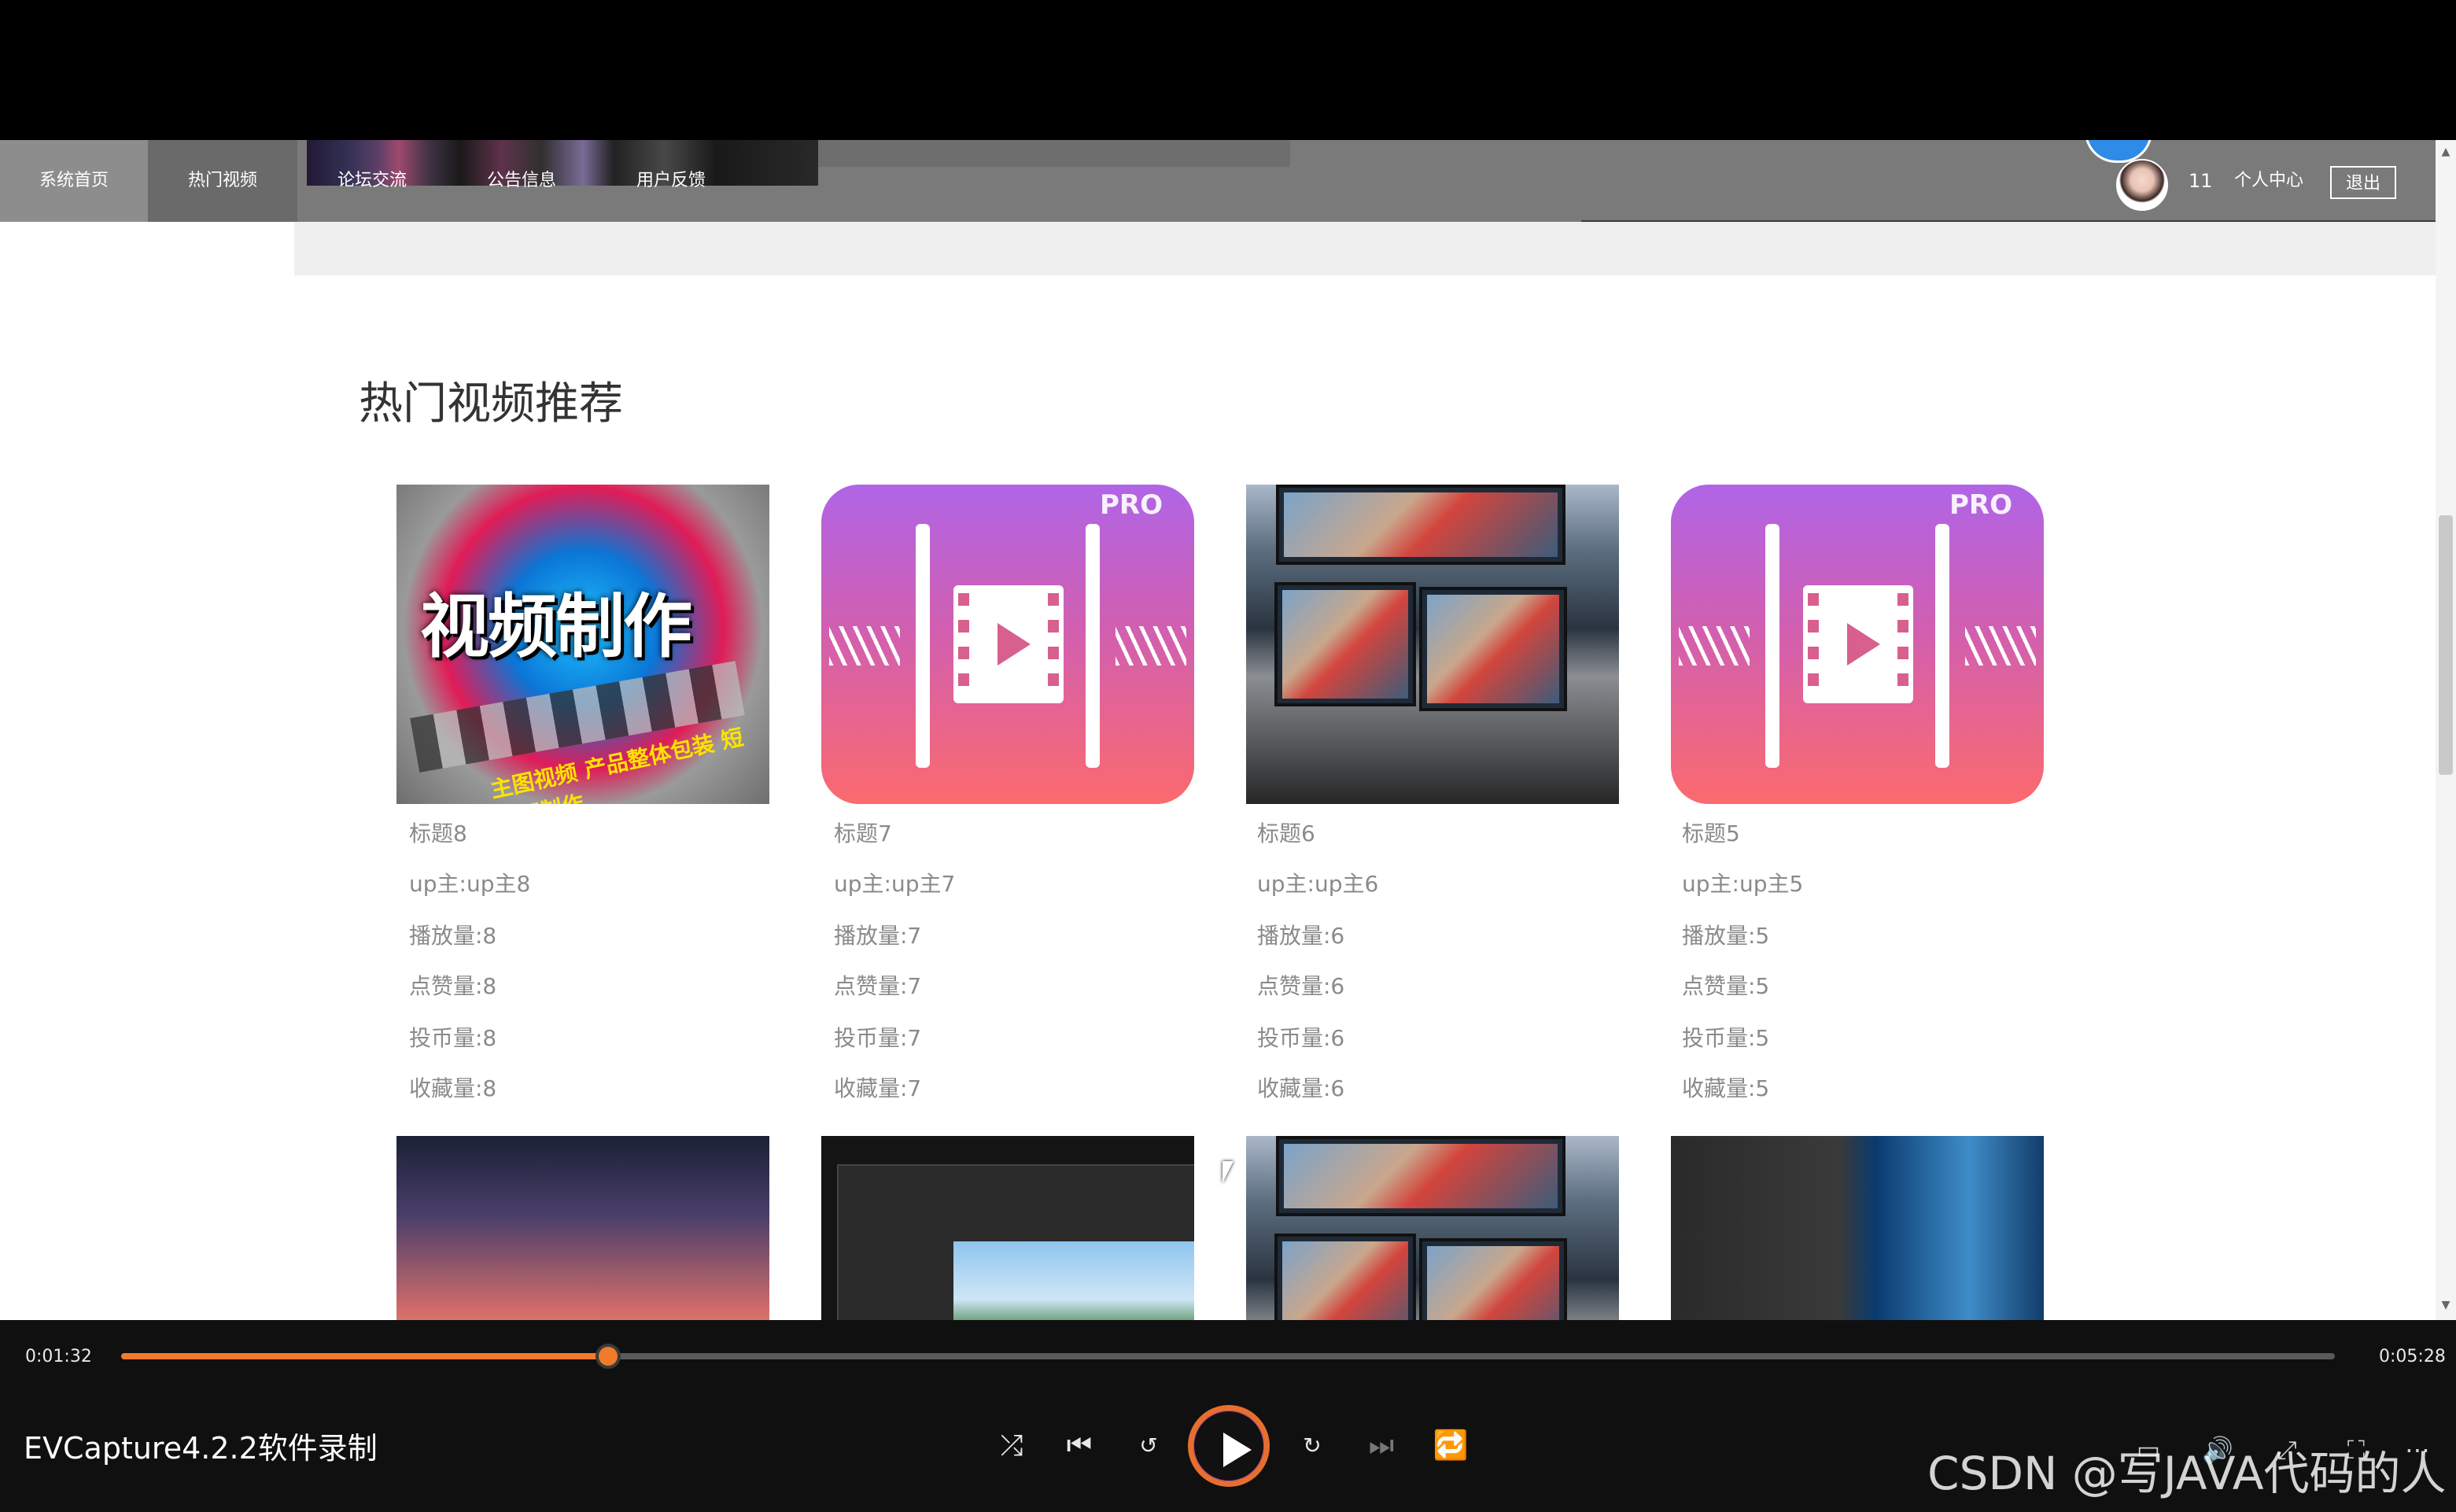 This screenshot has width=2456, height=1512. Describe the element at coordinates (2201, 181) in the screenshot. I see `user-name: 11` at that location.